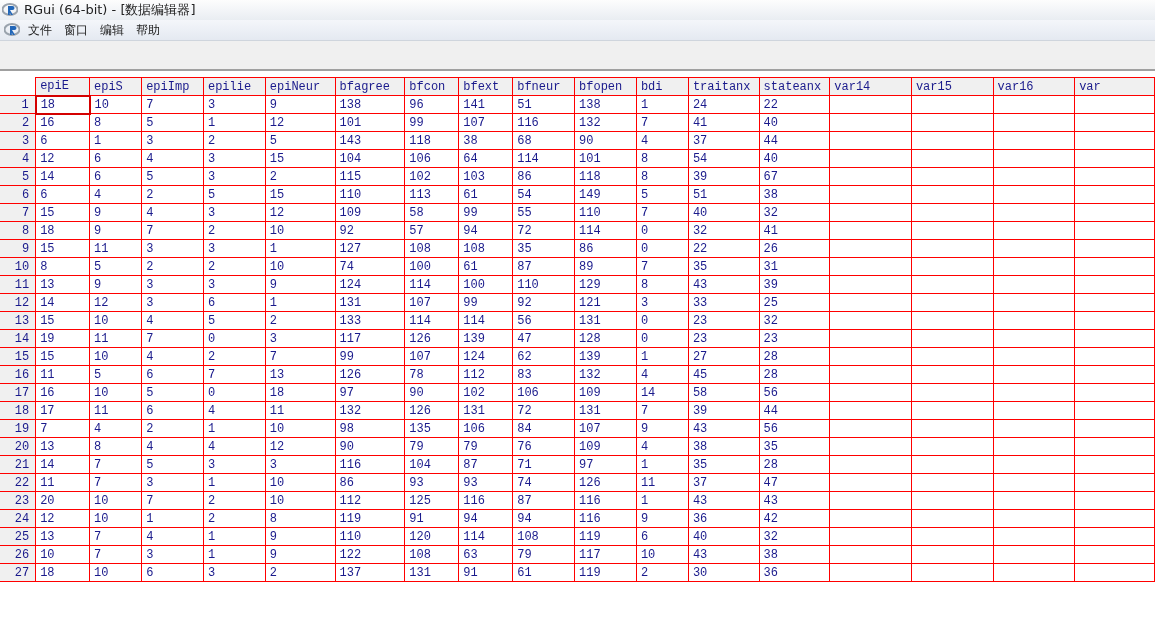 The image size is (1155, 635). Describe the element at coordinates (370, 86) in the screenshot. I see `column-header: bfagree` at that location.